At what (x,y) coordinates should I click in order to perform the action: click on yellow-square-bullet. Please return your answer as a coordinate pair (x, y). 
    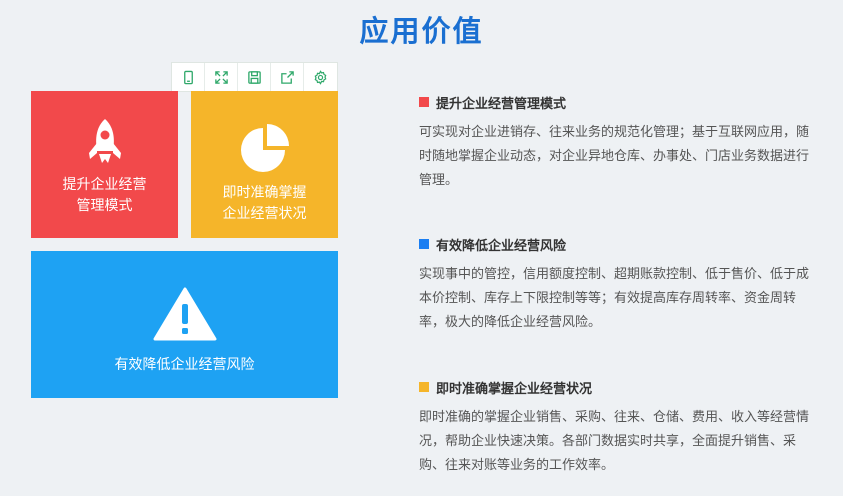
    Looking at the image, I should click on (424, 387).